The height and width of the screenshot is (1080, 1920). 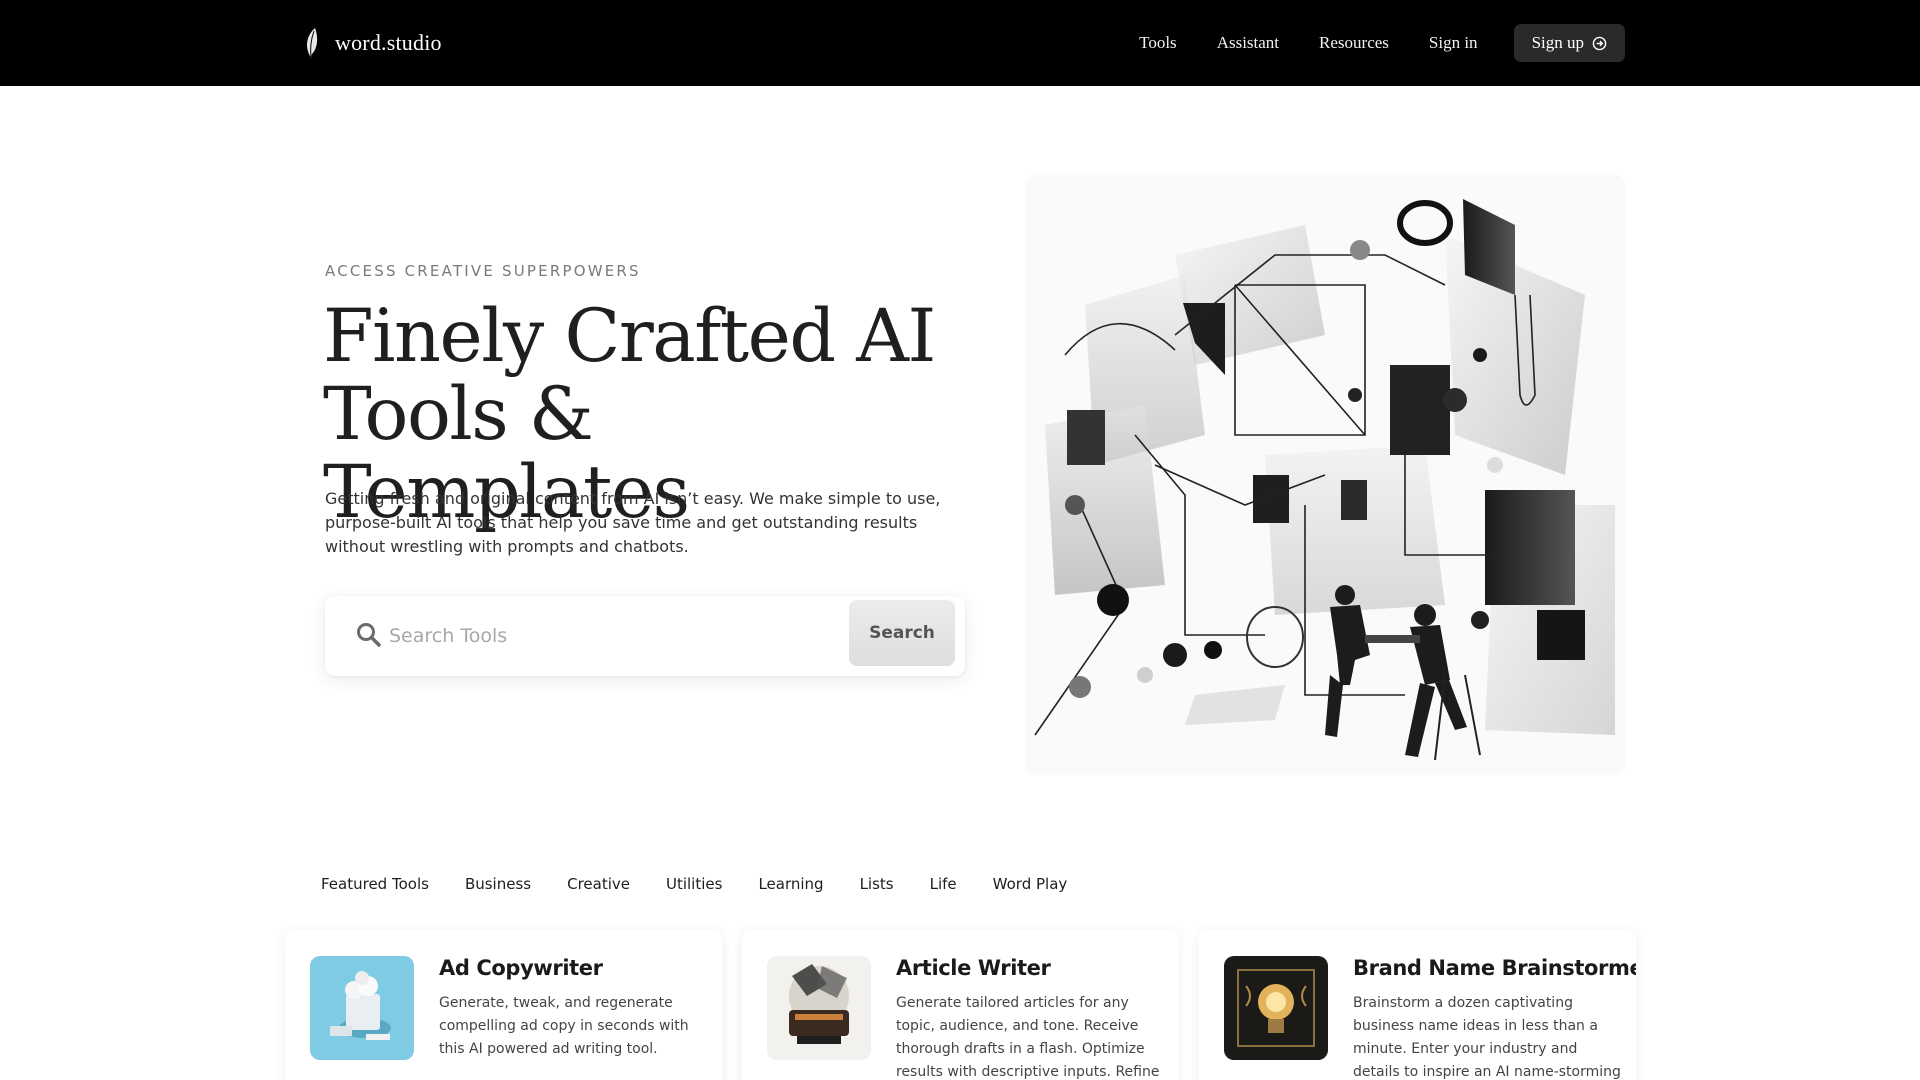 What do you see at coordinates (1557, 42) in the screenshot?
I see `sign-up-label: Sign up` at bounding box center [1557, 42].